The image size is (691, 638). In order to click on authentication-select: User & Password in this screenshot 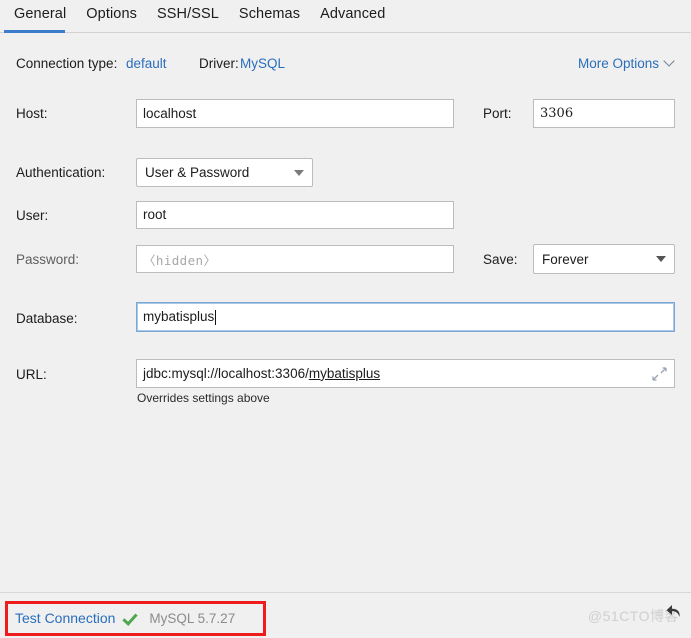, I will do `click(224, 172)`.